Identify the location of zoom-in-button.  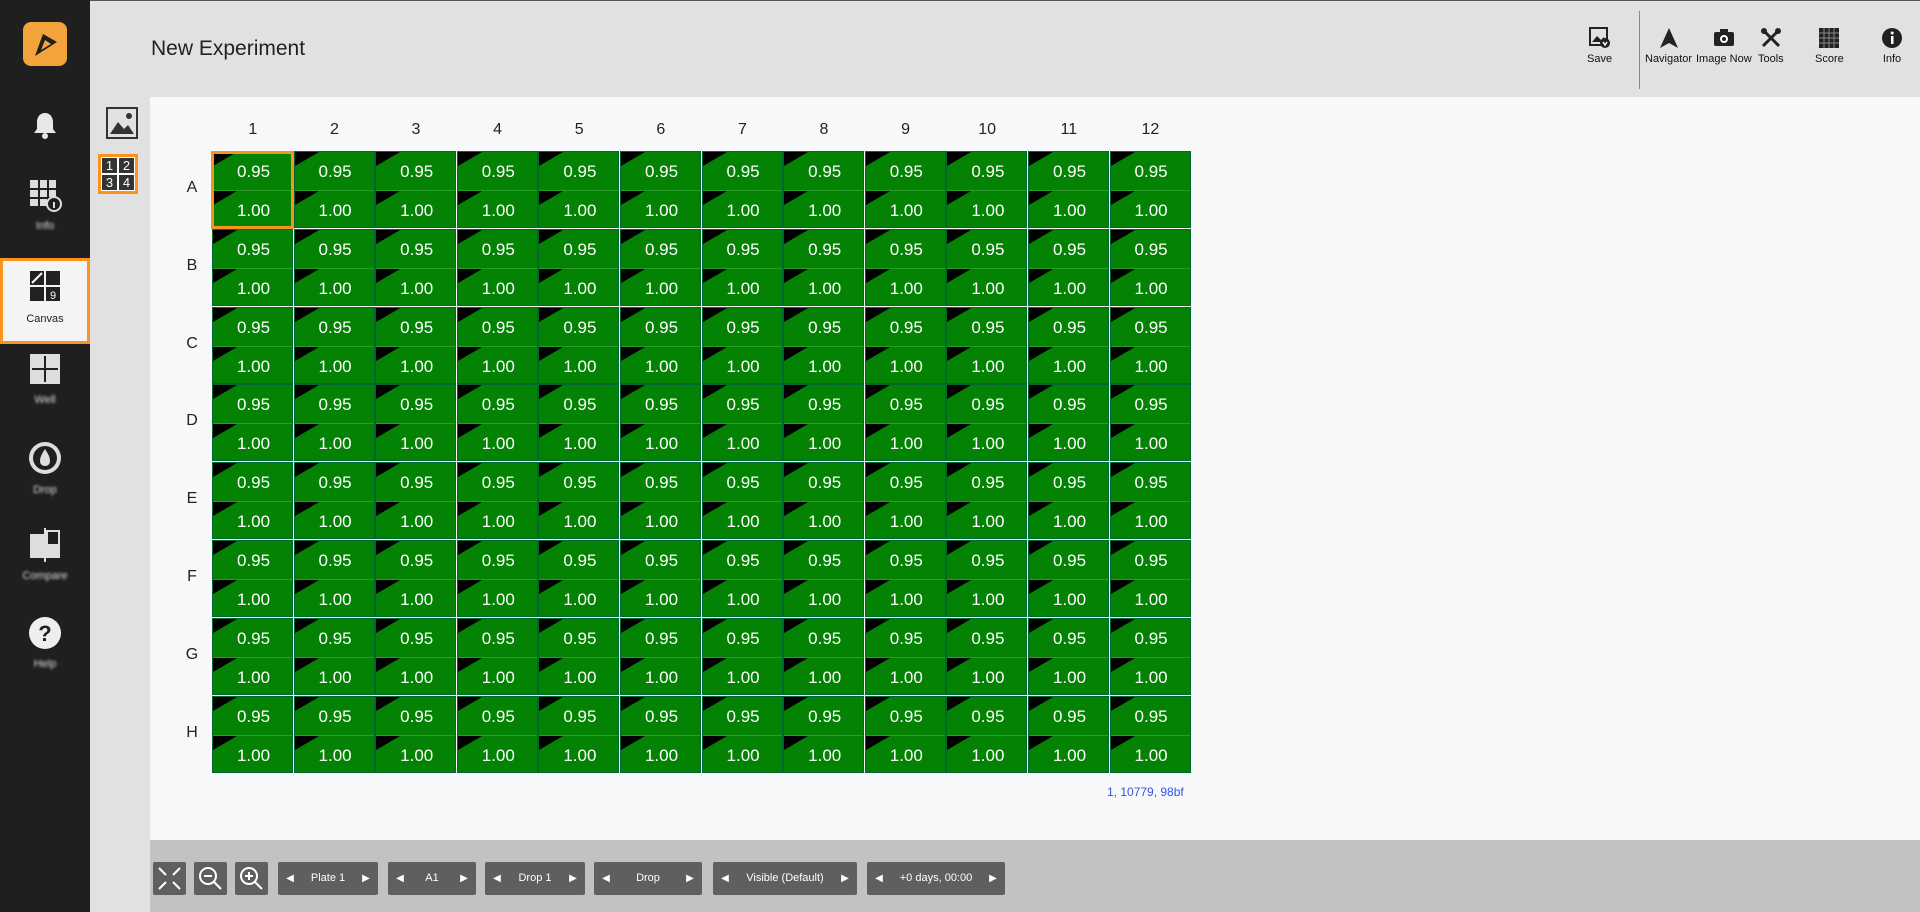
(251, 878).